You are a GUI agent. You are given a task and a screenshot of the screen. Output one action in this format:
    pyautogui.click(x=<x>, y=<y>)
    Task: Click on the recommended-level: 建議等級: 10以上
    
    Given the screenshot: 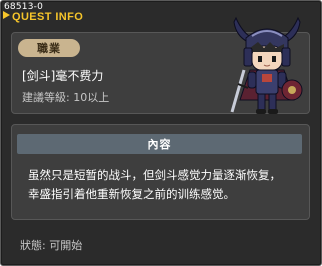 What is the action you would take?
    pyautogui.click(x=66, y=97)
    